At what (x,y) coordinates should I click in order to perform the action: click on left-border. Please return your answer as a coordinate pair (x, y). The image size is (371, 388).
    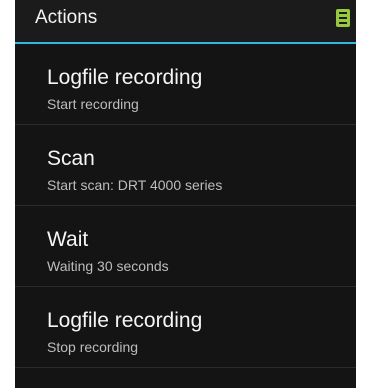
    Looking at the image, I should click on (7, 194).